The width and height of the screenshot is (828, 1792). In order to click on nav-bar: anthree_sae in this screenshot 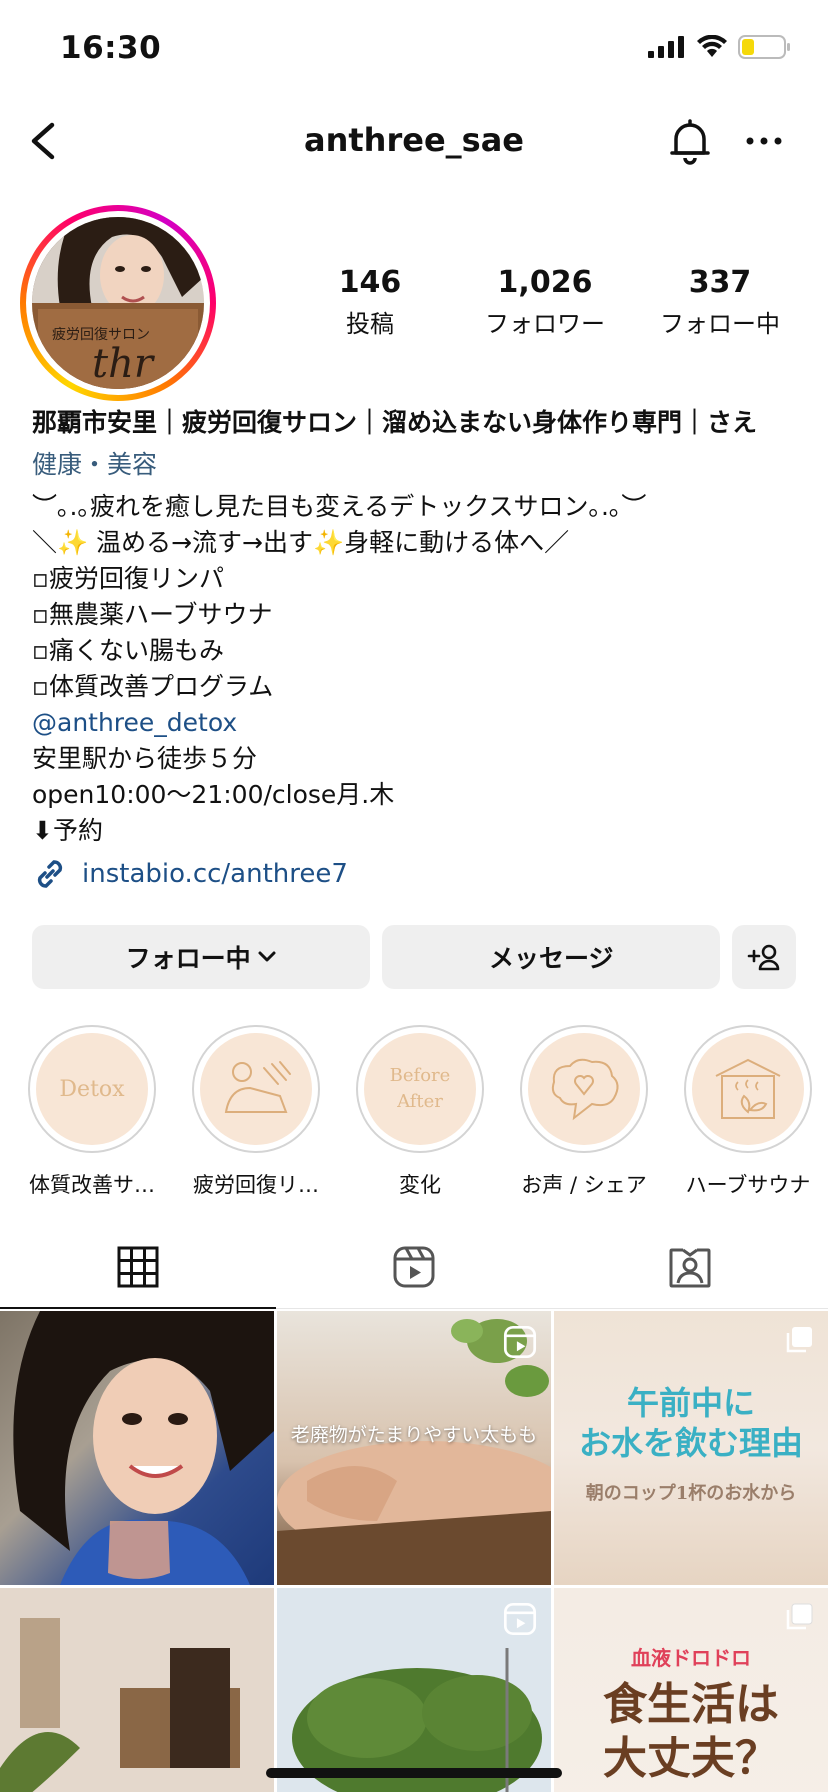, I will do `click(414, 141)`.